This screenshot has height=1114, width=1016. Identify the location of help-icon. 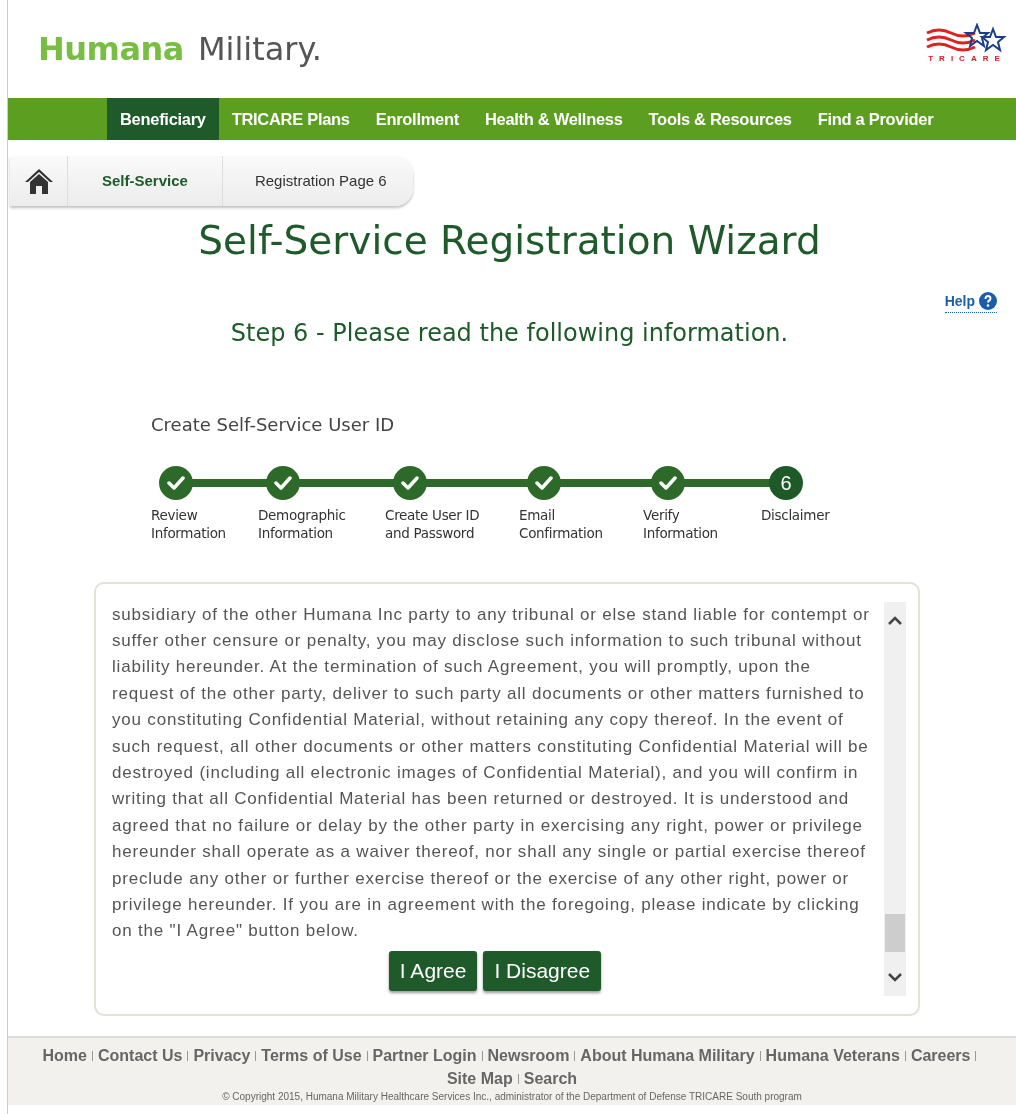
(988, 301).